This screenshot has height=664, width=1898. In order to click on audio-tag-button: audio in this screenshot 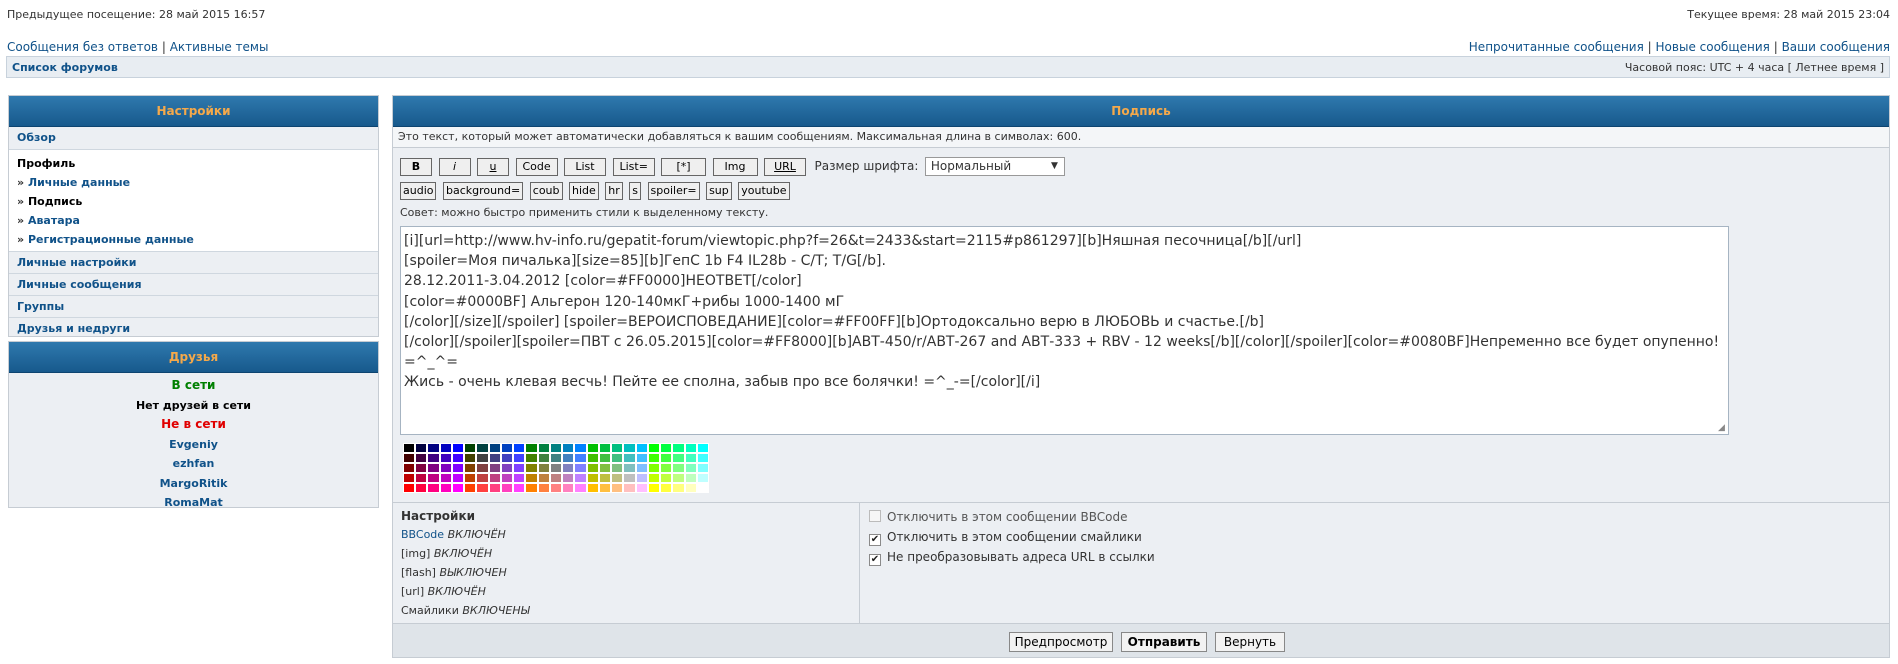, I will do `click(418, 191)`.